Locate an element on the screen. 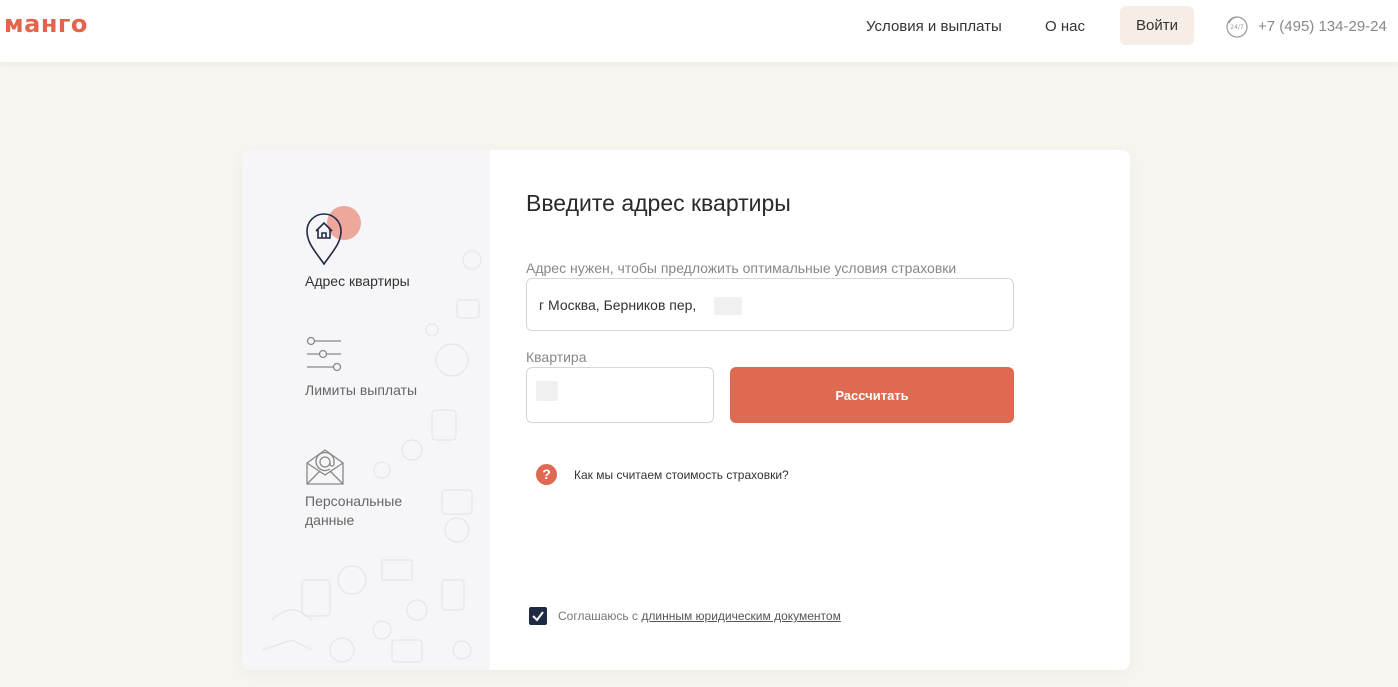 This screenshot has height=687, width=1398. agreement-link: длинным юридическим документом is located at coordinates (740, 616).